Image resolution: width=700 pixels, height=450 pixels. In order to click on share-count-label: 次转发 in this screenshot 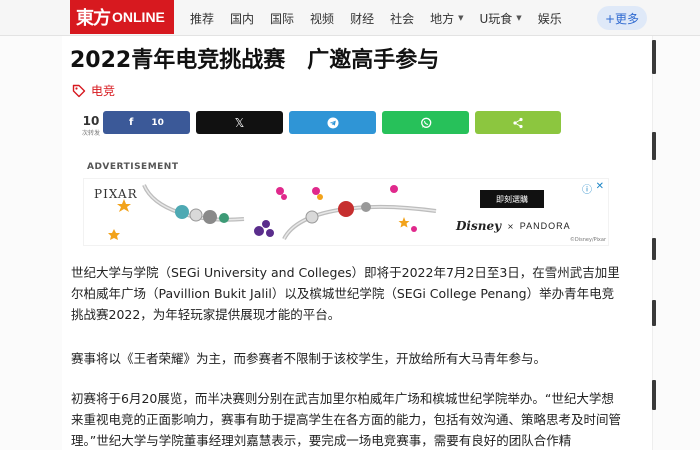, I will do `click(90, 133)`.